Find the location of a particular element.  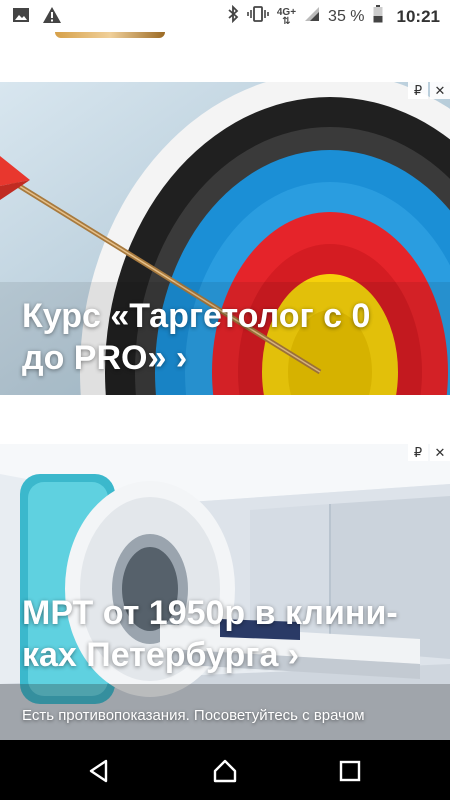

ad-title: Курс «Таргетолог с 0 до PRO» › is located at coordinates (212, 337).